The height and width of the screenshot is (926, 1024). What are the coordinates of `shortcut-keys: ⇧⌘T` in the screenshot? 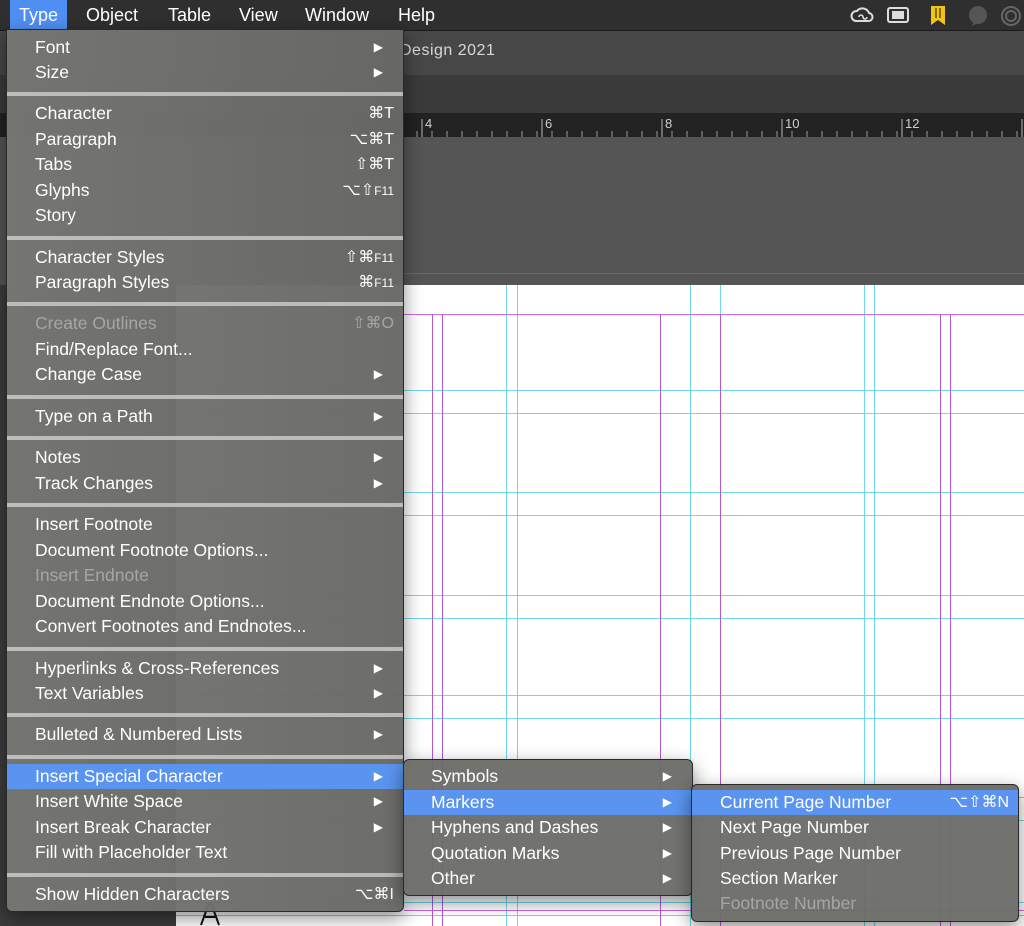 It's located at (374, 164).